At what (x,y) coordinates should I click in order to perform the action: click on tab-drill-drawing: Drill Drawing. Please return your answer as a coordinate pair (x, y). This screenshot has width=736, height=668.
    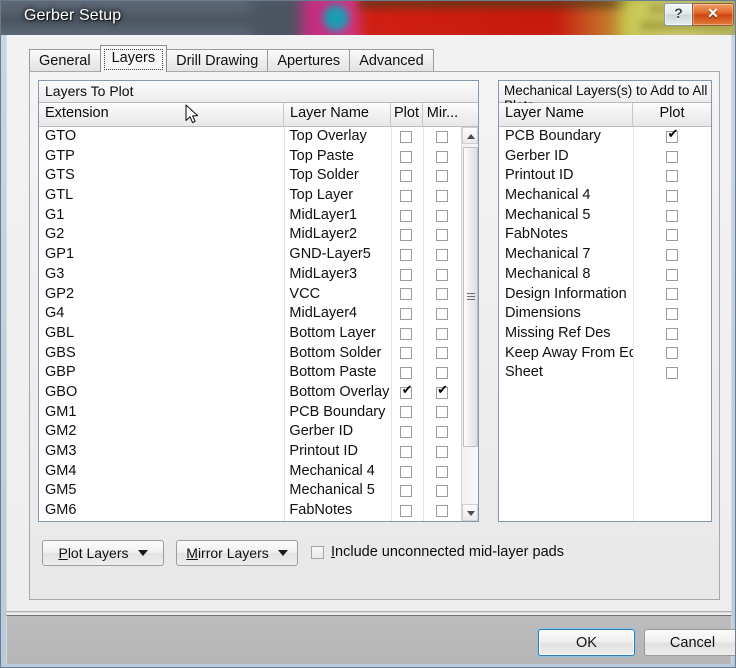
    Looking at the image, I should click on (217, 60).